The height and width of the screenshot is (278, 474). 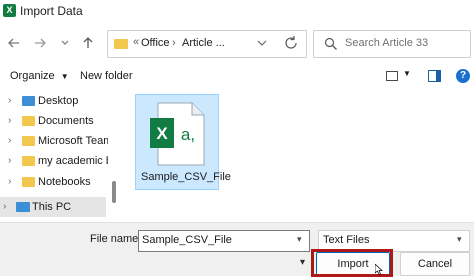 What do you see at coordinates (346, 240) in the screenshot?
I see `file-type-value: Text Files` at bounding box center [346, 240].